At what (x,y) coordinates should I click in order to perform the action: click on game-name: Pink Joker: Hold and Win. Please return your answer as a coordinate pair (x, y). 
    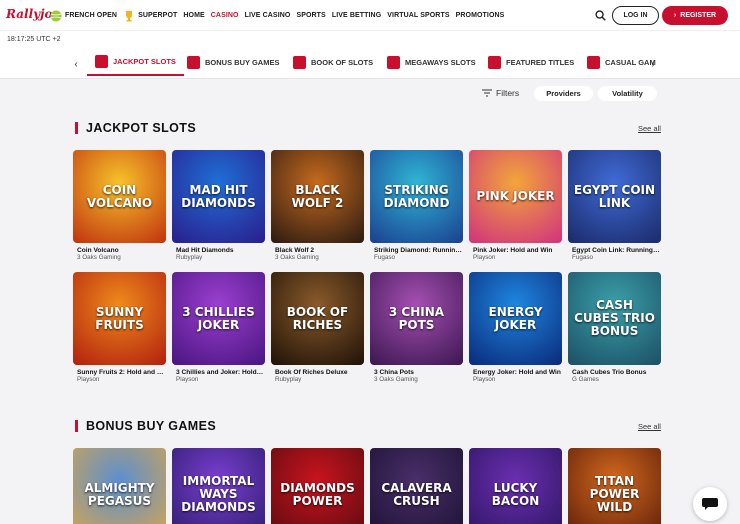
    Looking at the image, I should click on (513, 250).